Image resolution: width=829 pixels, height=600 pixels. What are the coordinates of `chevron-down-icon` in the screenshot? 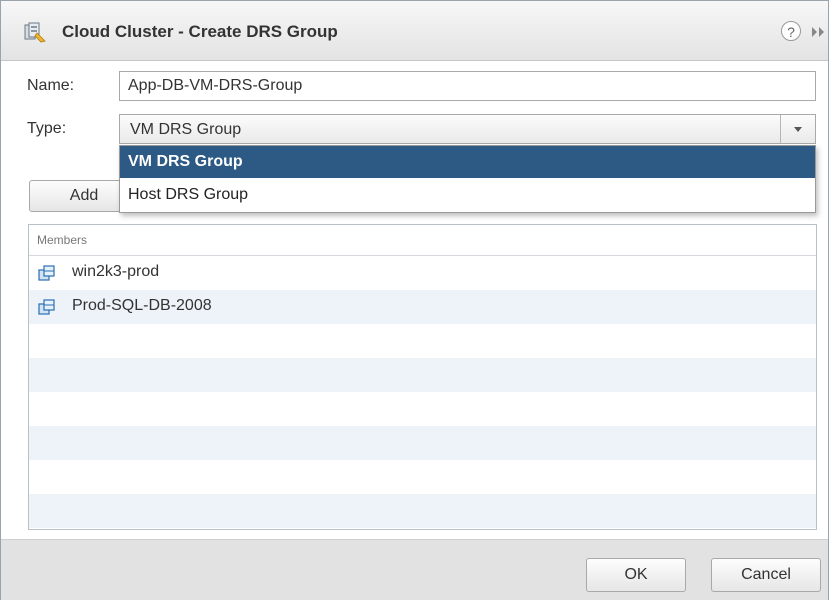 It's located at (798, 129).